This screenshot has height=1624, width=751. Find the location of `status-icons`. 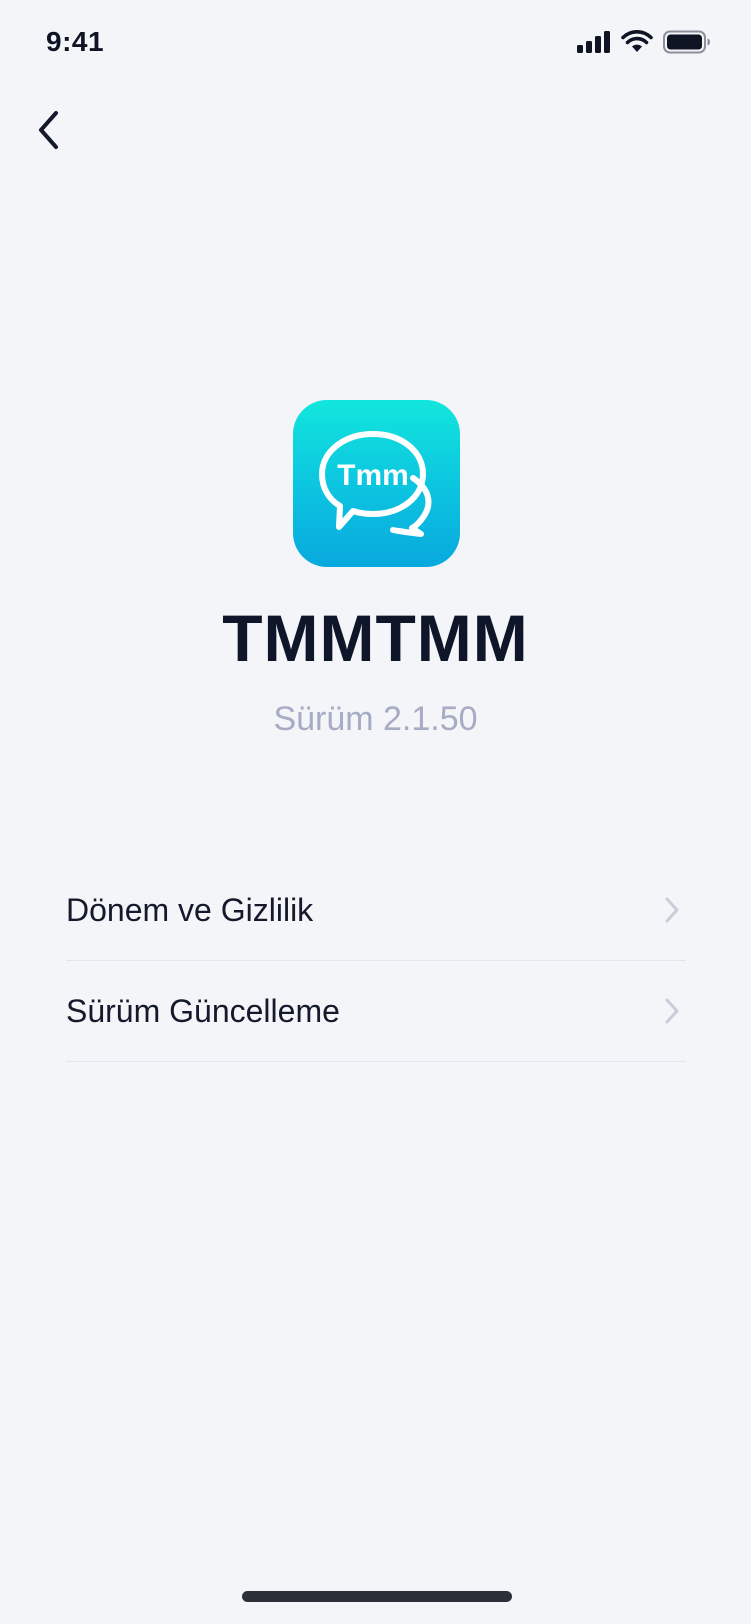

status-icons is located at coordinates (644, 44).